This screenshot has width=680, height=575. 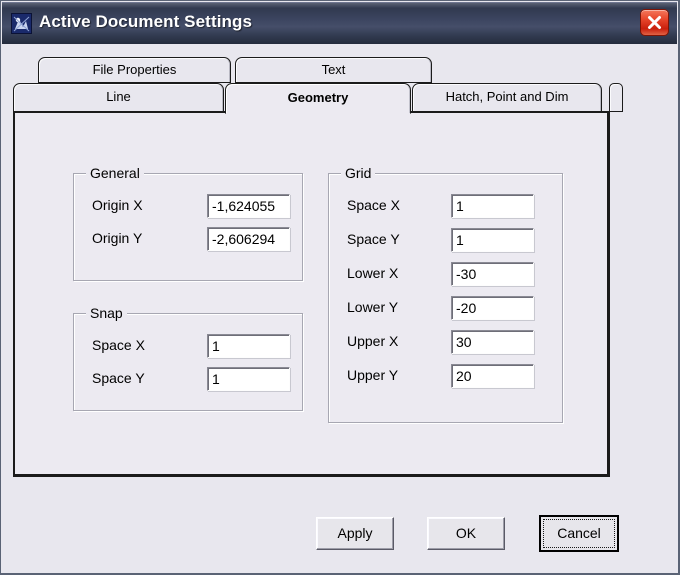 I want to click on origin-y-input, so click(x=248, y=239).